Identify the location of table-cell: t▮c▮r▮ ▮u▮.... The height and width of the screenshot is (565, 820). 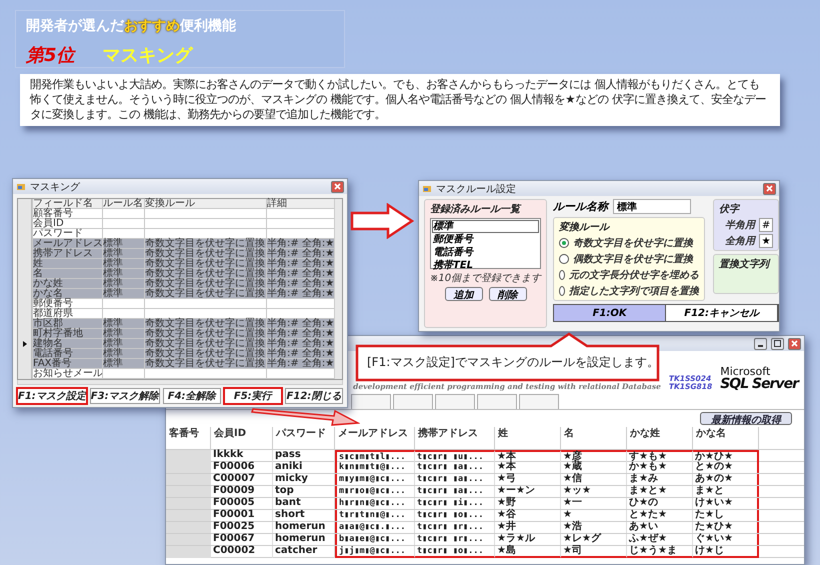
(455, 456).